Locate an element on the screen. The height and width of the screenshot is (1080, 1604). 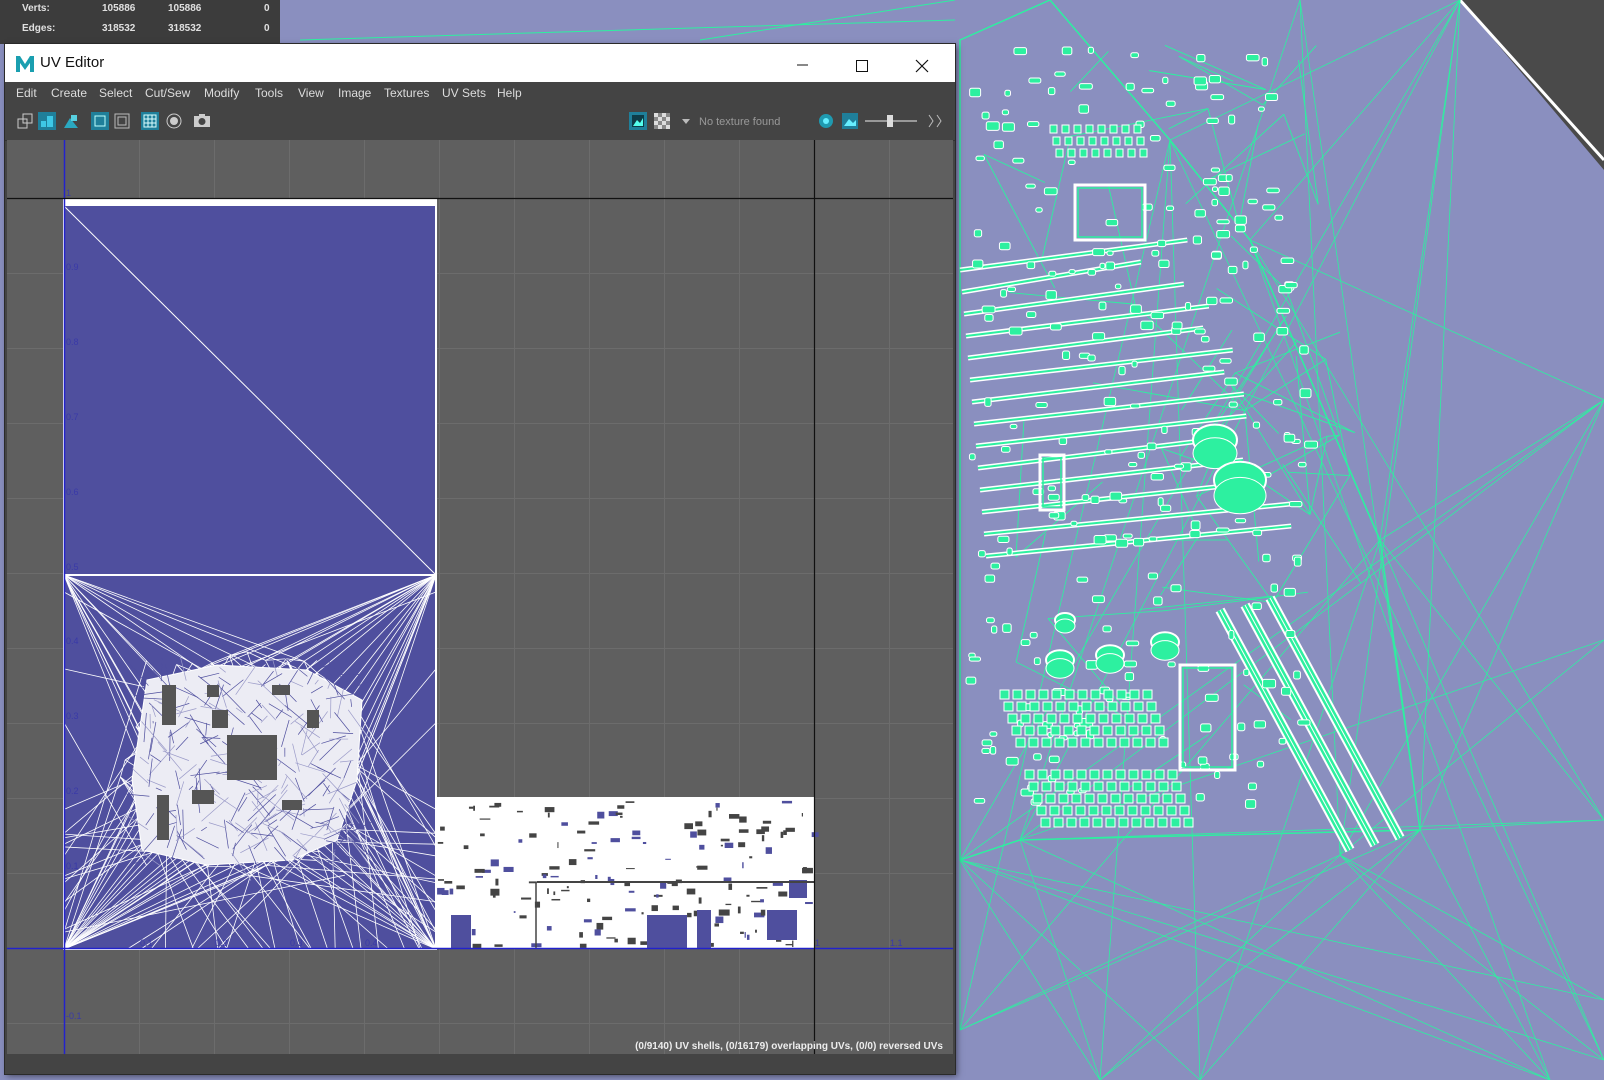
dropdown-arrow-icon is located at coordinates (686, 121).